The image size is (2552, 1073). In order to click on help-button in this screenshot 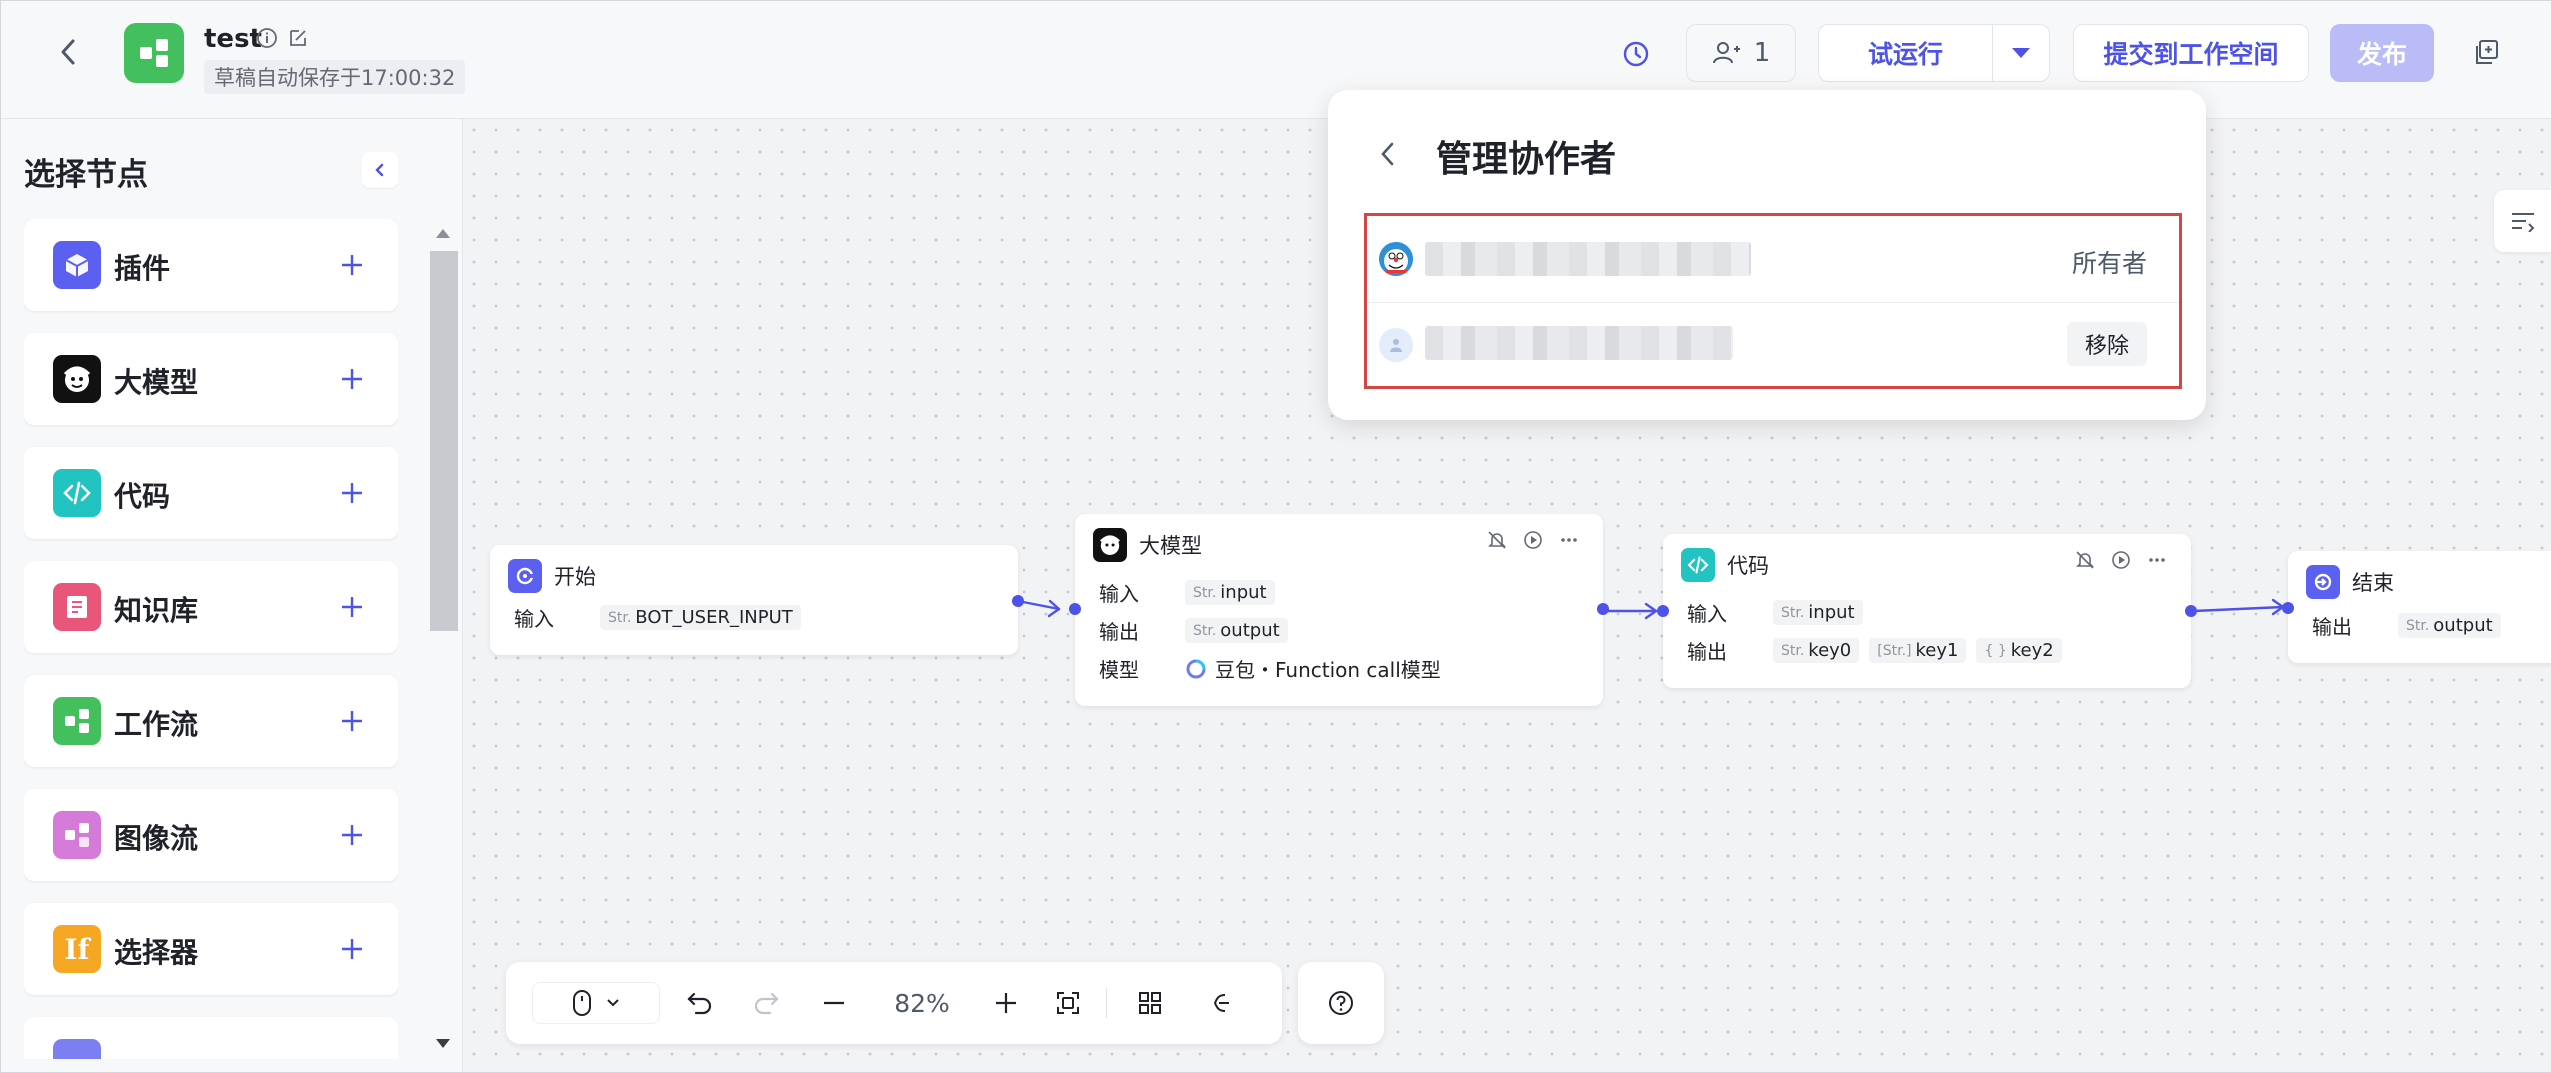, I will do `click(1341, 1003)`.